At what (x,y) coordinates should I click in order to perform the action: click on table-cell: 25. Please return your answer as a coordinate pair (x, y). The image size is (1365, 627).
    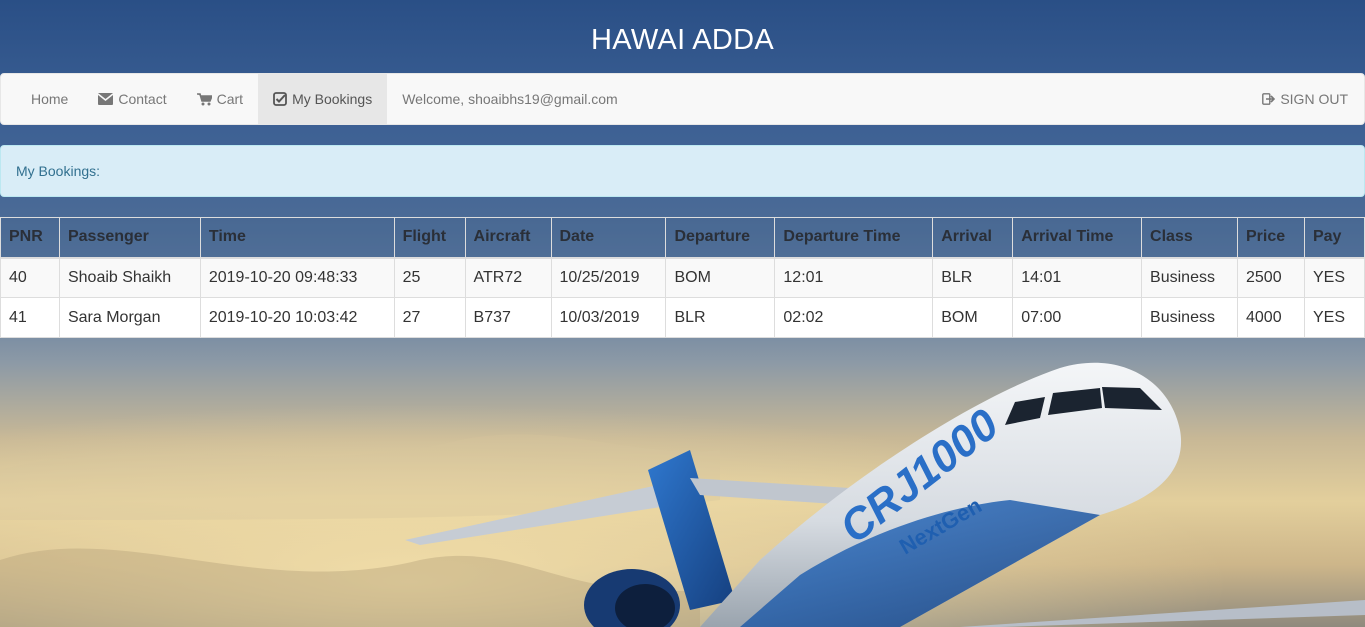
    Looking at the image, I should click on (429, 277).